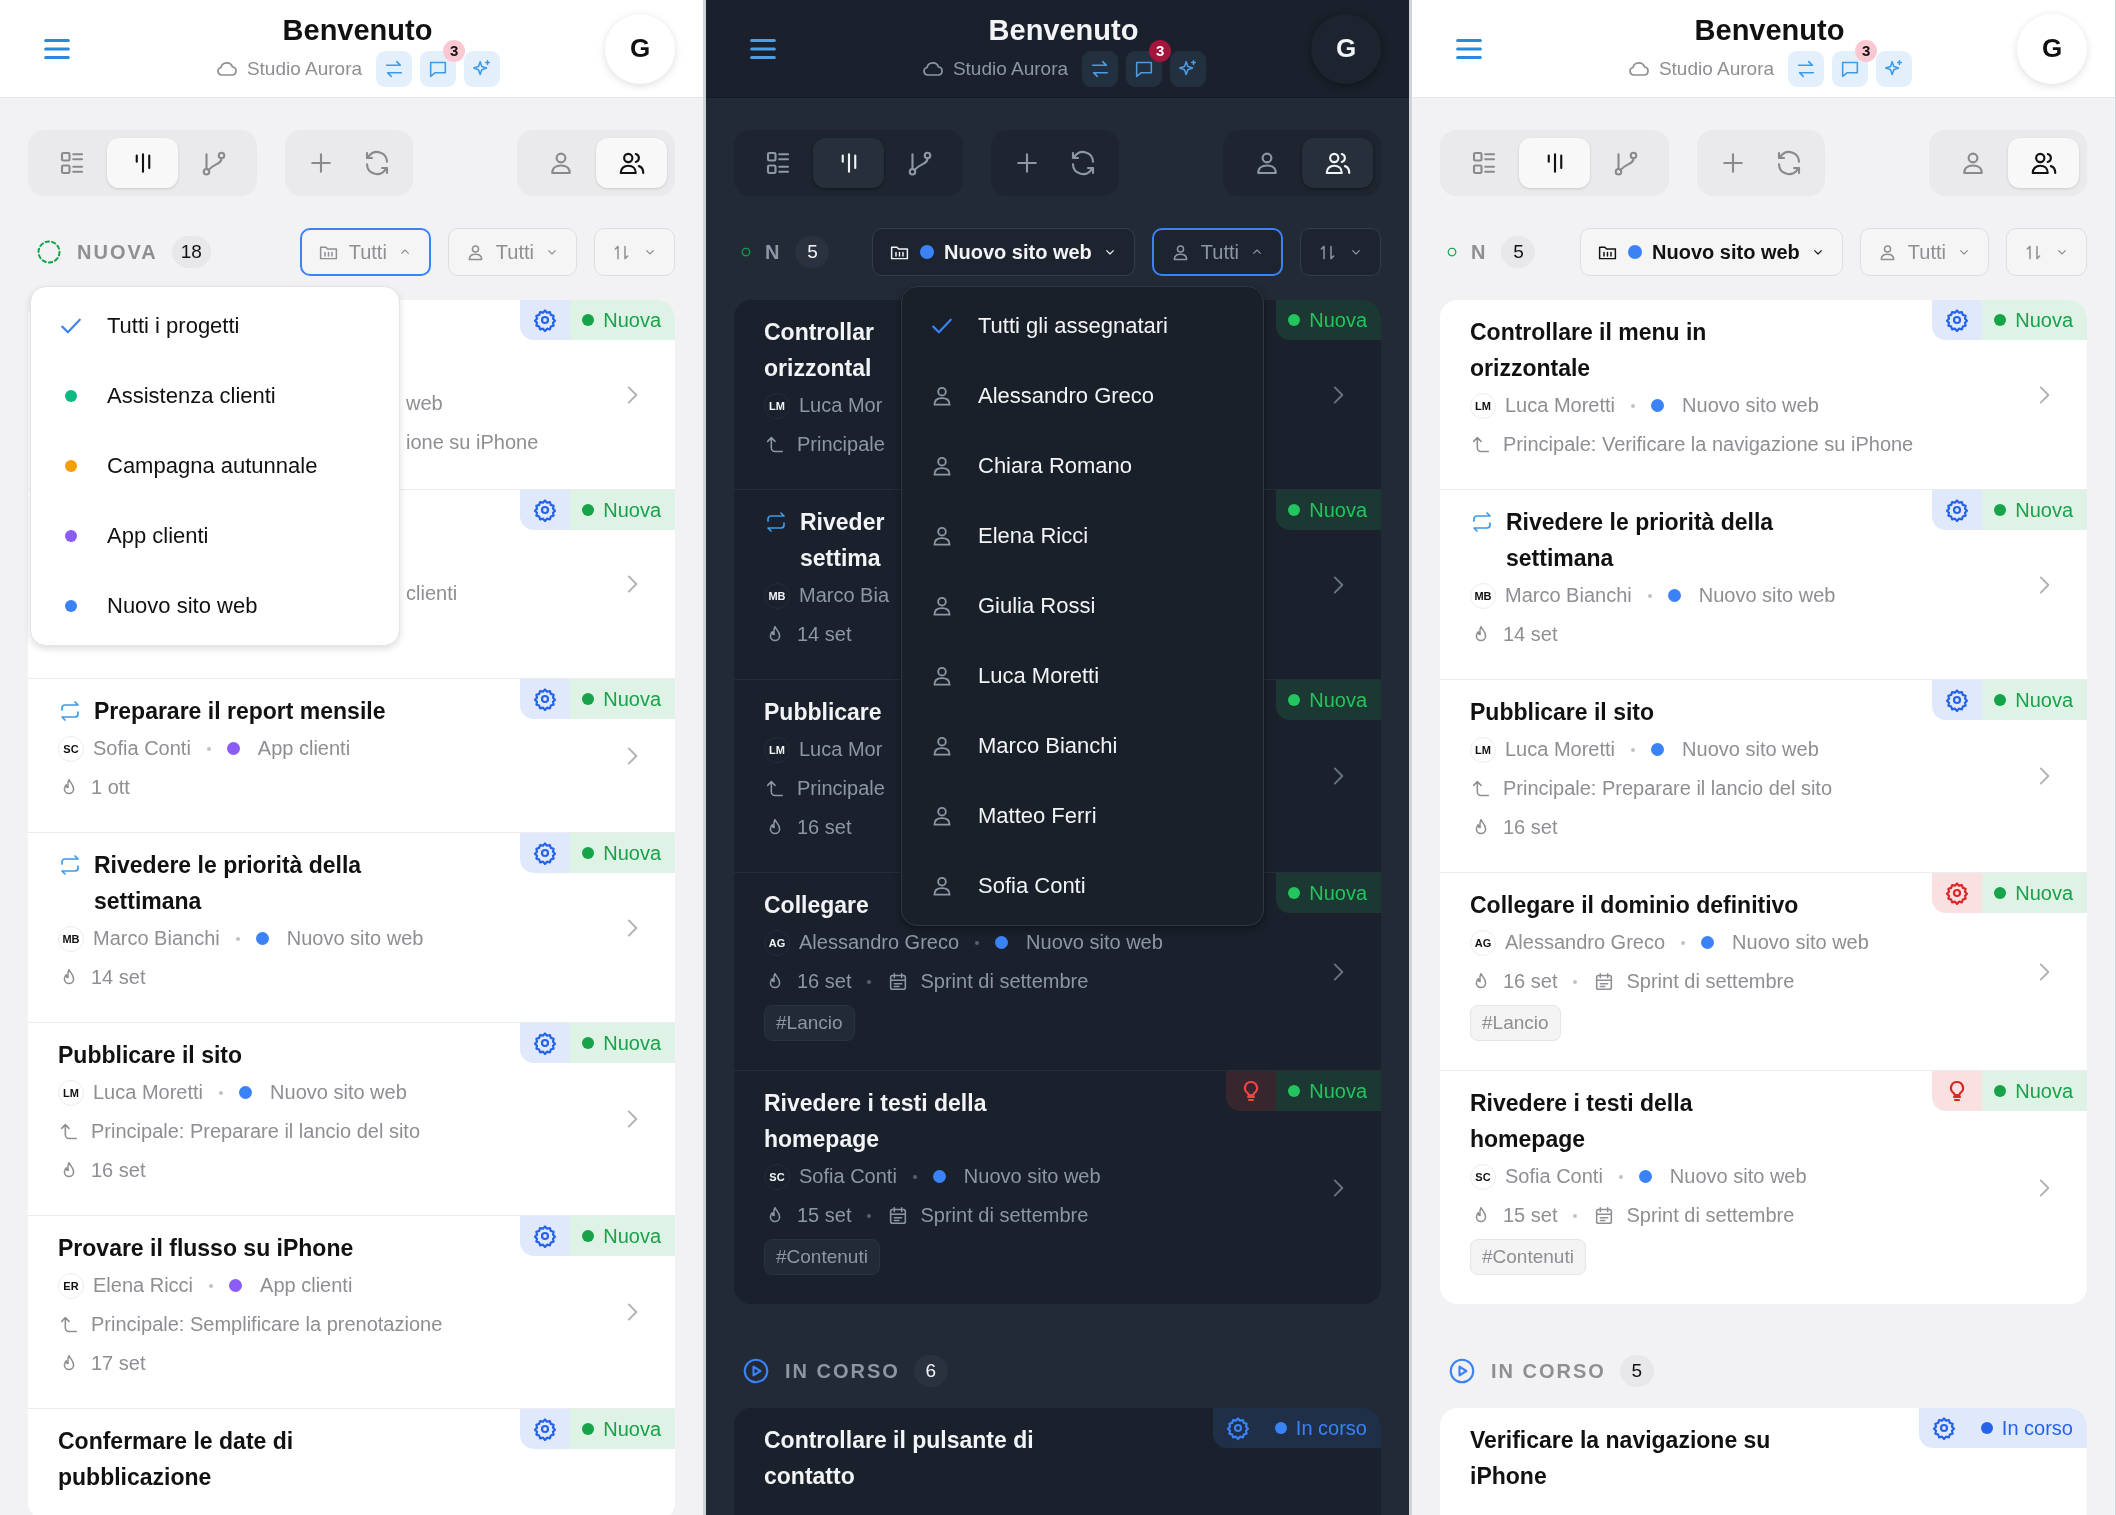 The height and width of the screenshot is (1515, 2116). I want to click on parent-task-text: Principale, so click(841, 788).